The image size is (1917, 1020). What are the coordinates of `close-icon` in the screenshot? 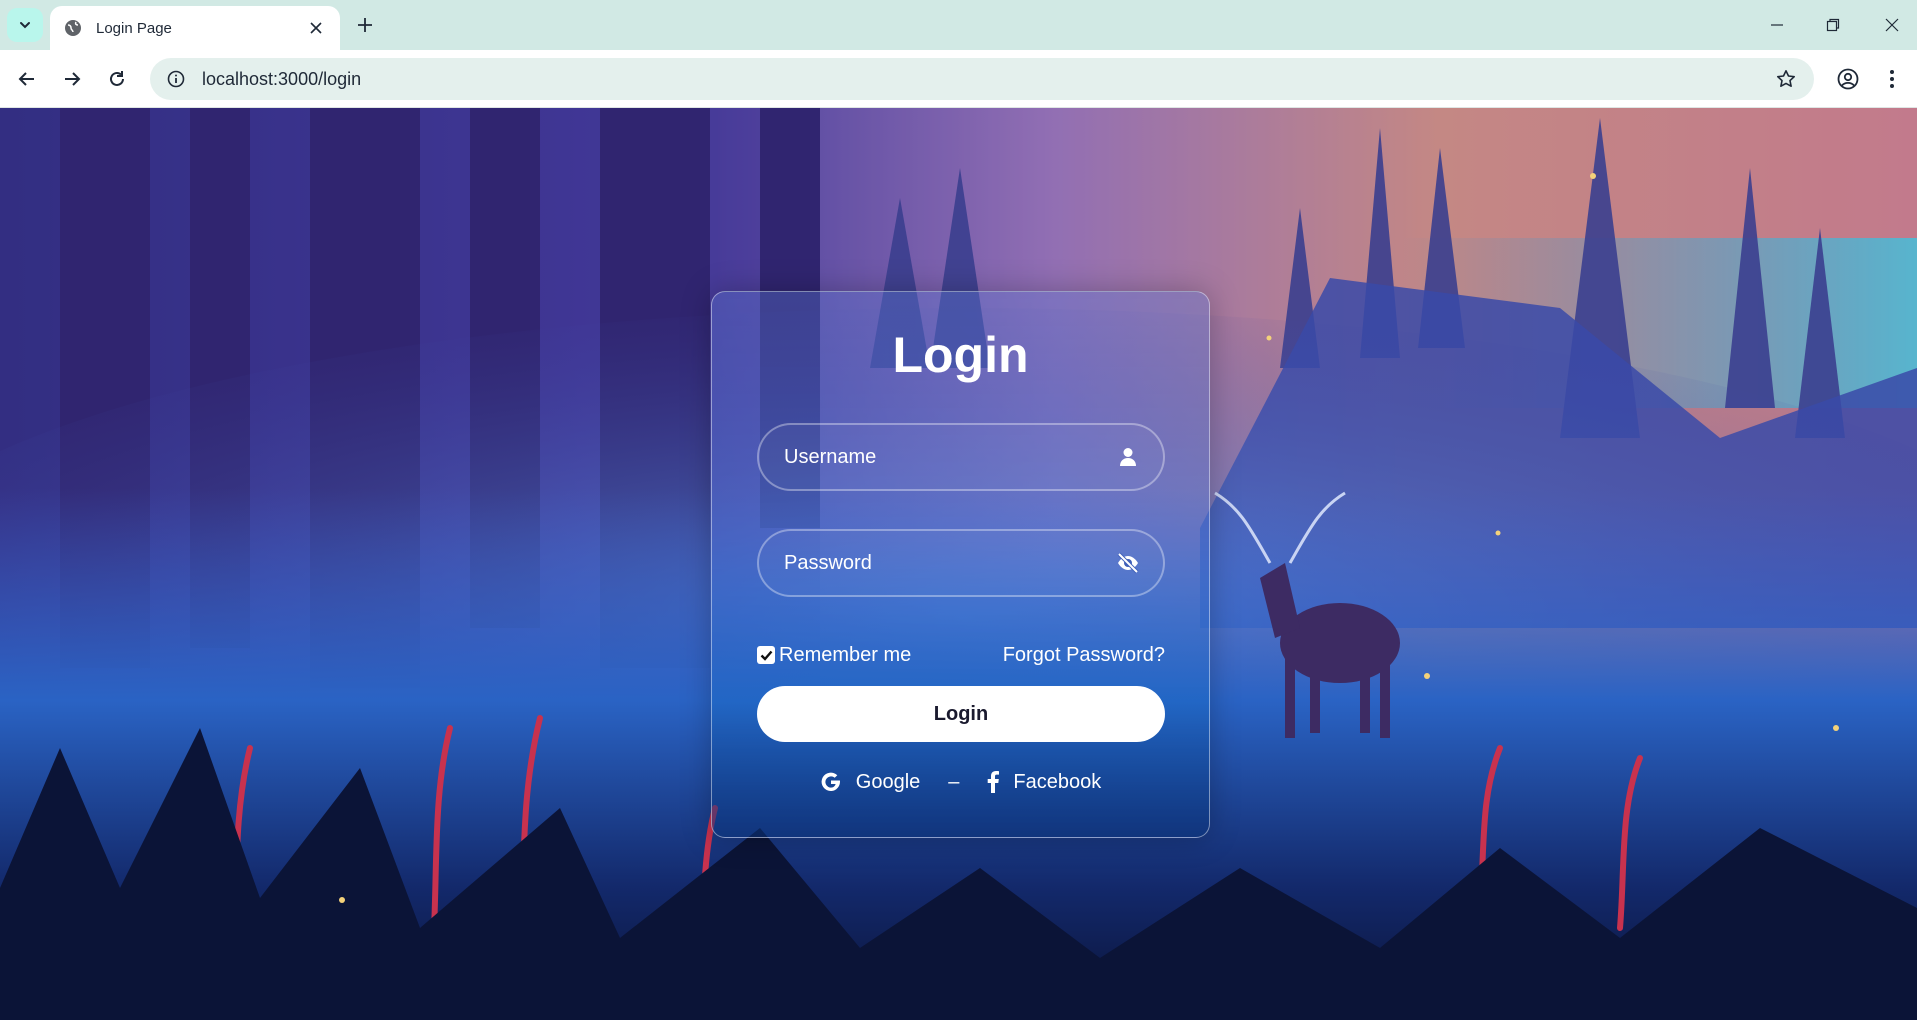 It's located at (1892, 25).